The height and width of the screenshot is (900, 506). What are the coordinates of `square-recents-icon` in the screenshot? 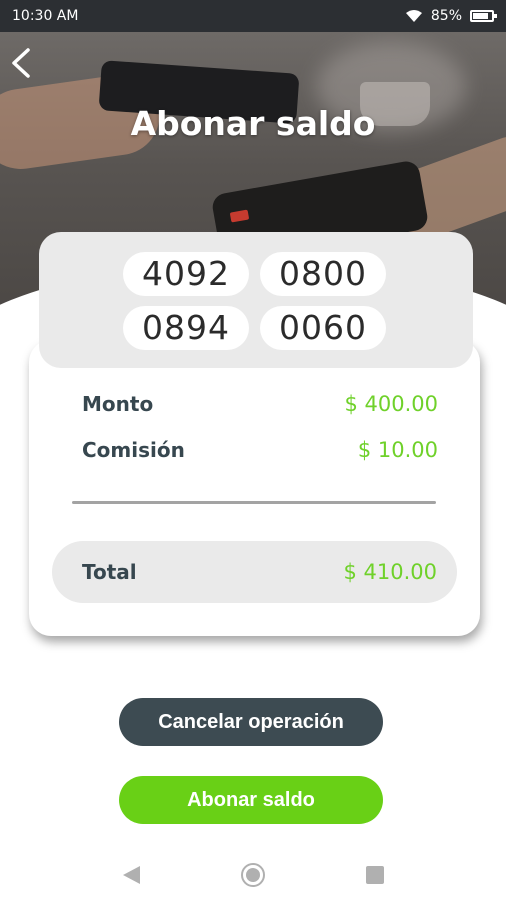 It's located at (375, 875).